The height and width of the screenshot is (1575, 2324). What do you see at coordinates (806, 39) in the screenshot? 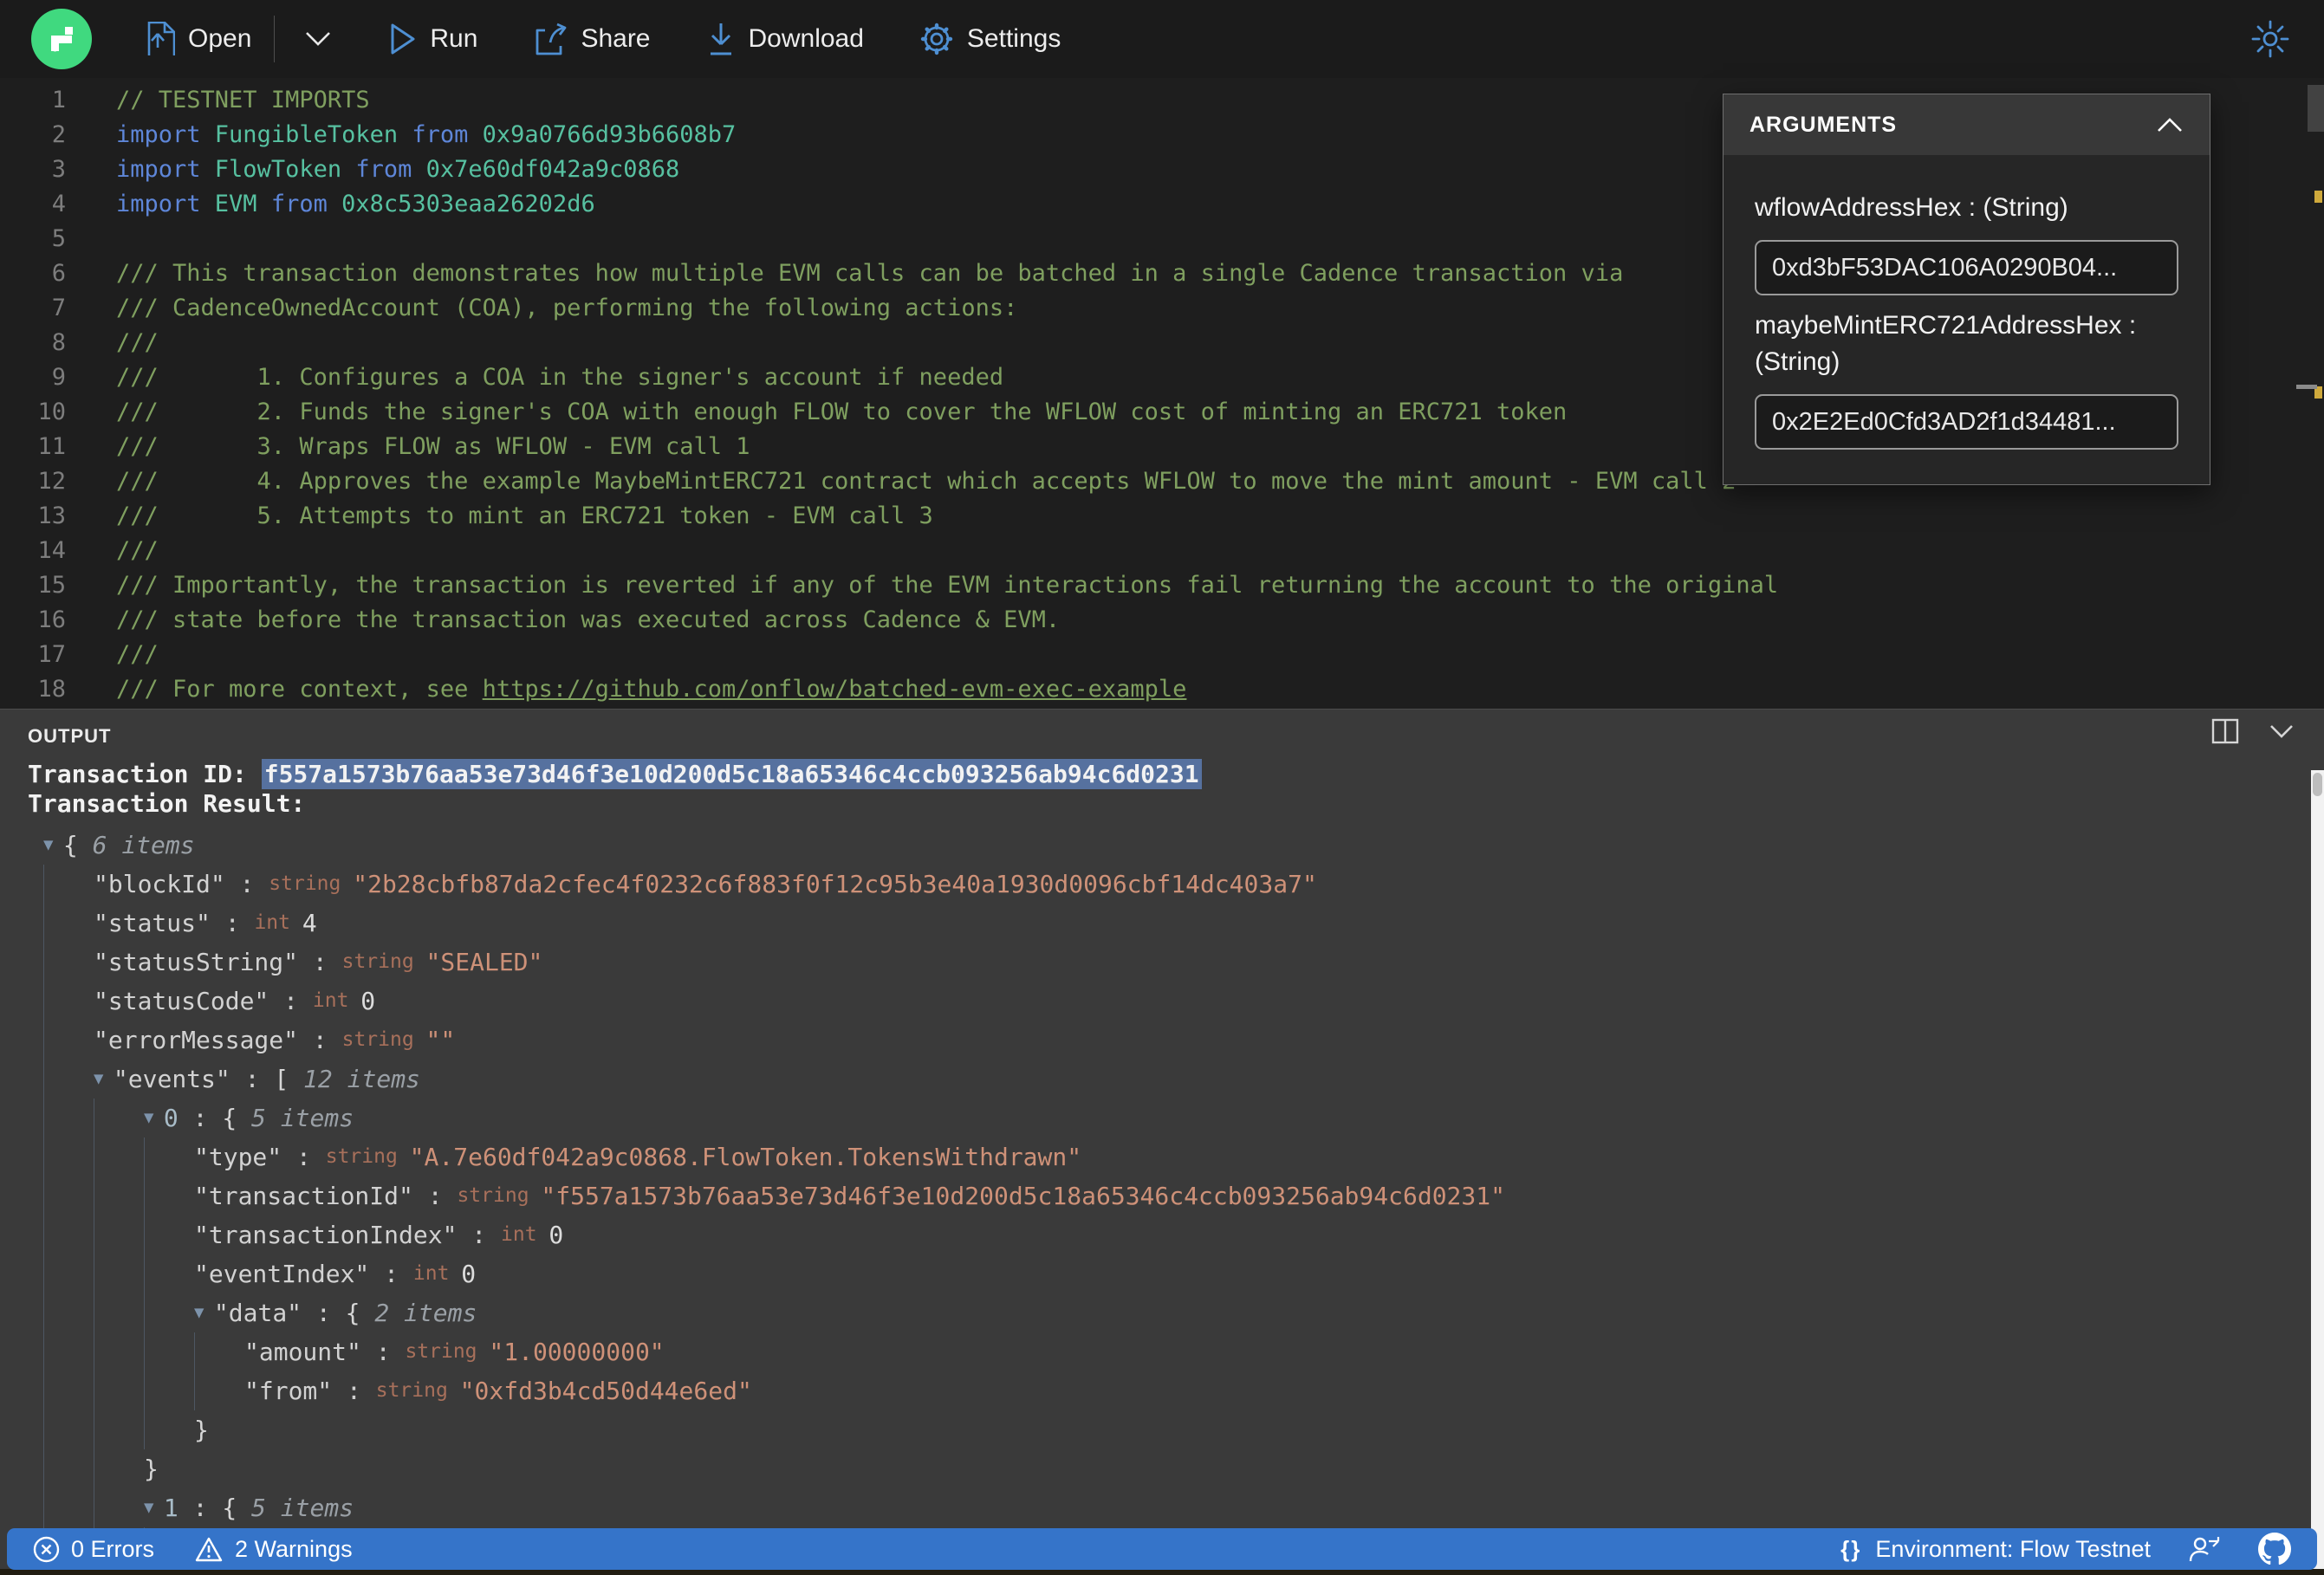
I see `download-label: Download` at bounding box center [806, 39].